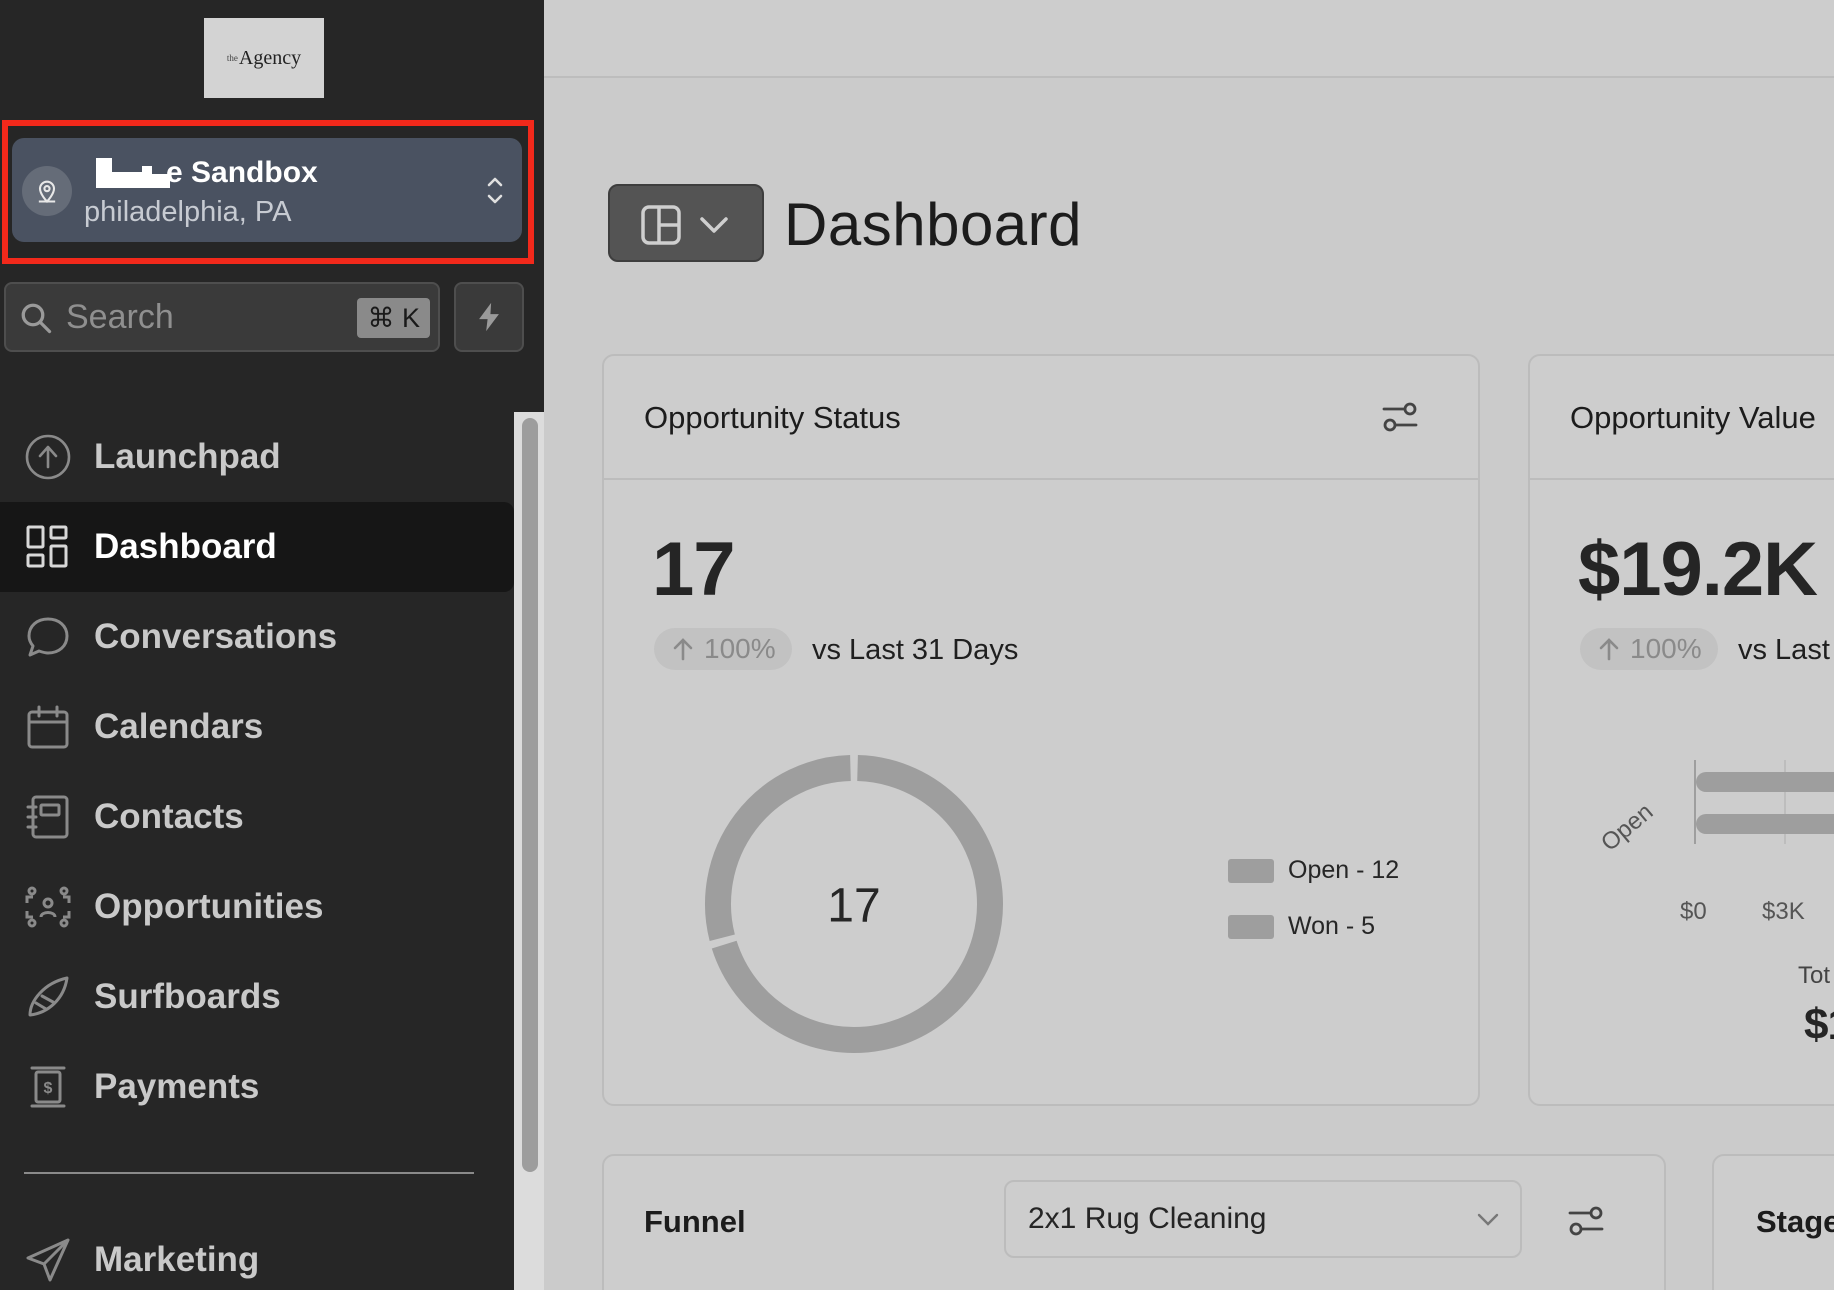  I want to click on legend-item: Won - 5, so click(1301, 926).